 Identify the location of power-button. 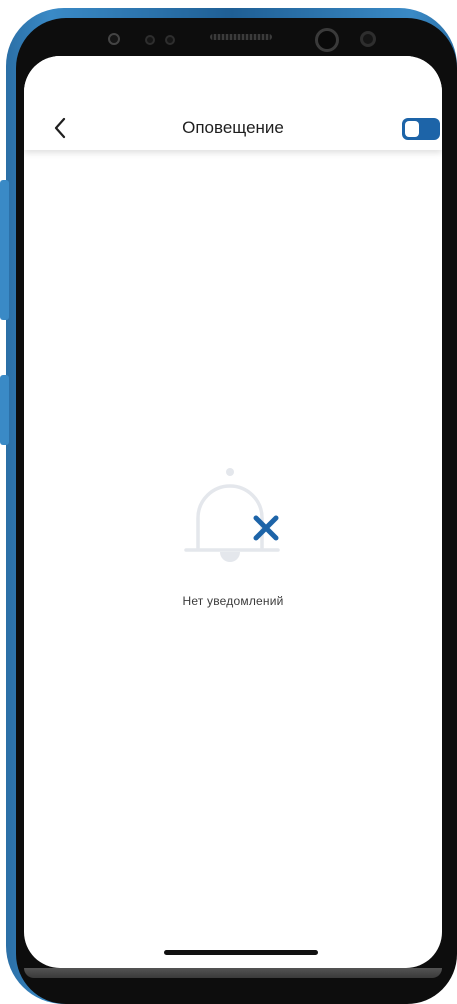
(4, 410).